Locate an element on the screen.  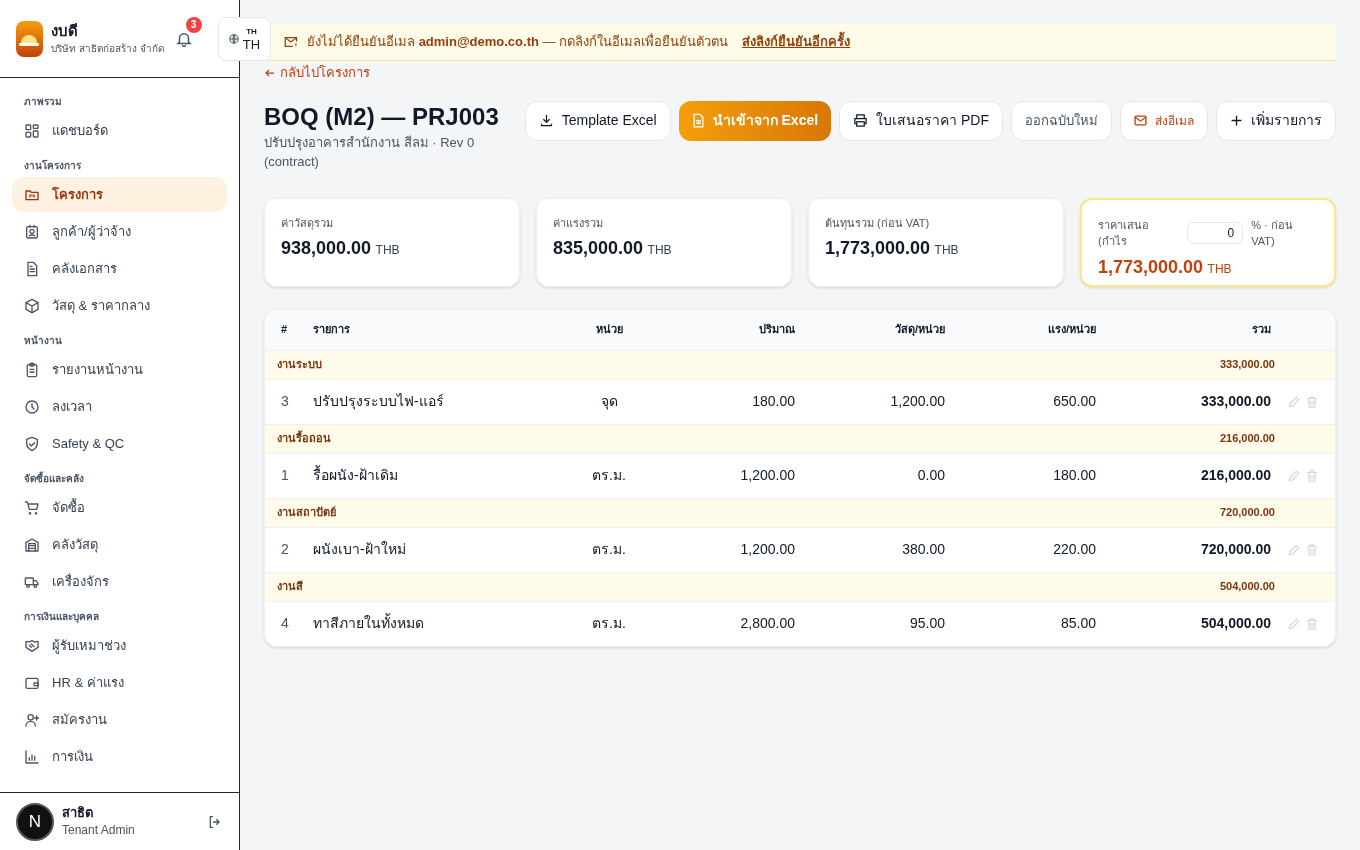
nav-item: แดชบอร์ด is located at coordinates (119, 130).